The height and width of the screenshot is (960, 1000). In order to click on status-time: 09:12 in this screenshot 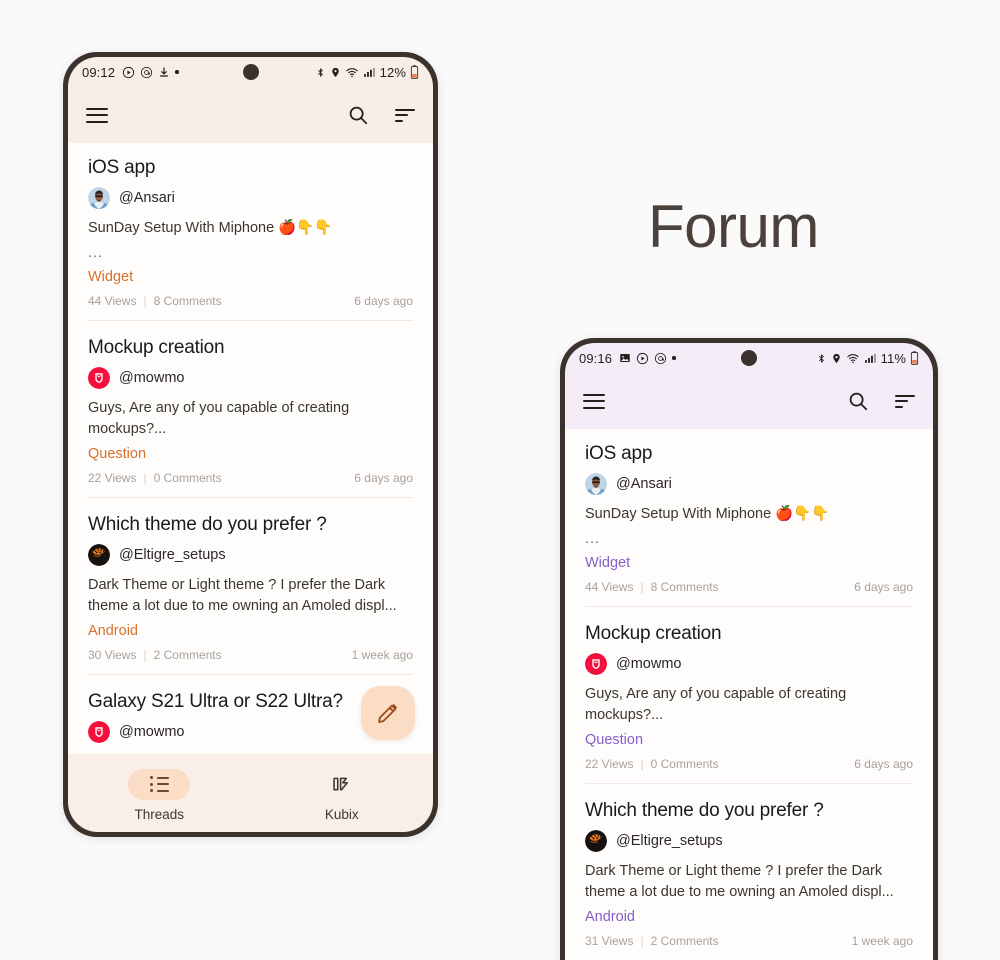, I will do `click(99, 72)`.